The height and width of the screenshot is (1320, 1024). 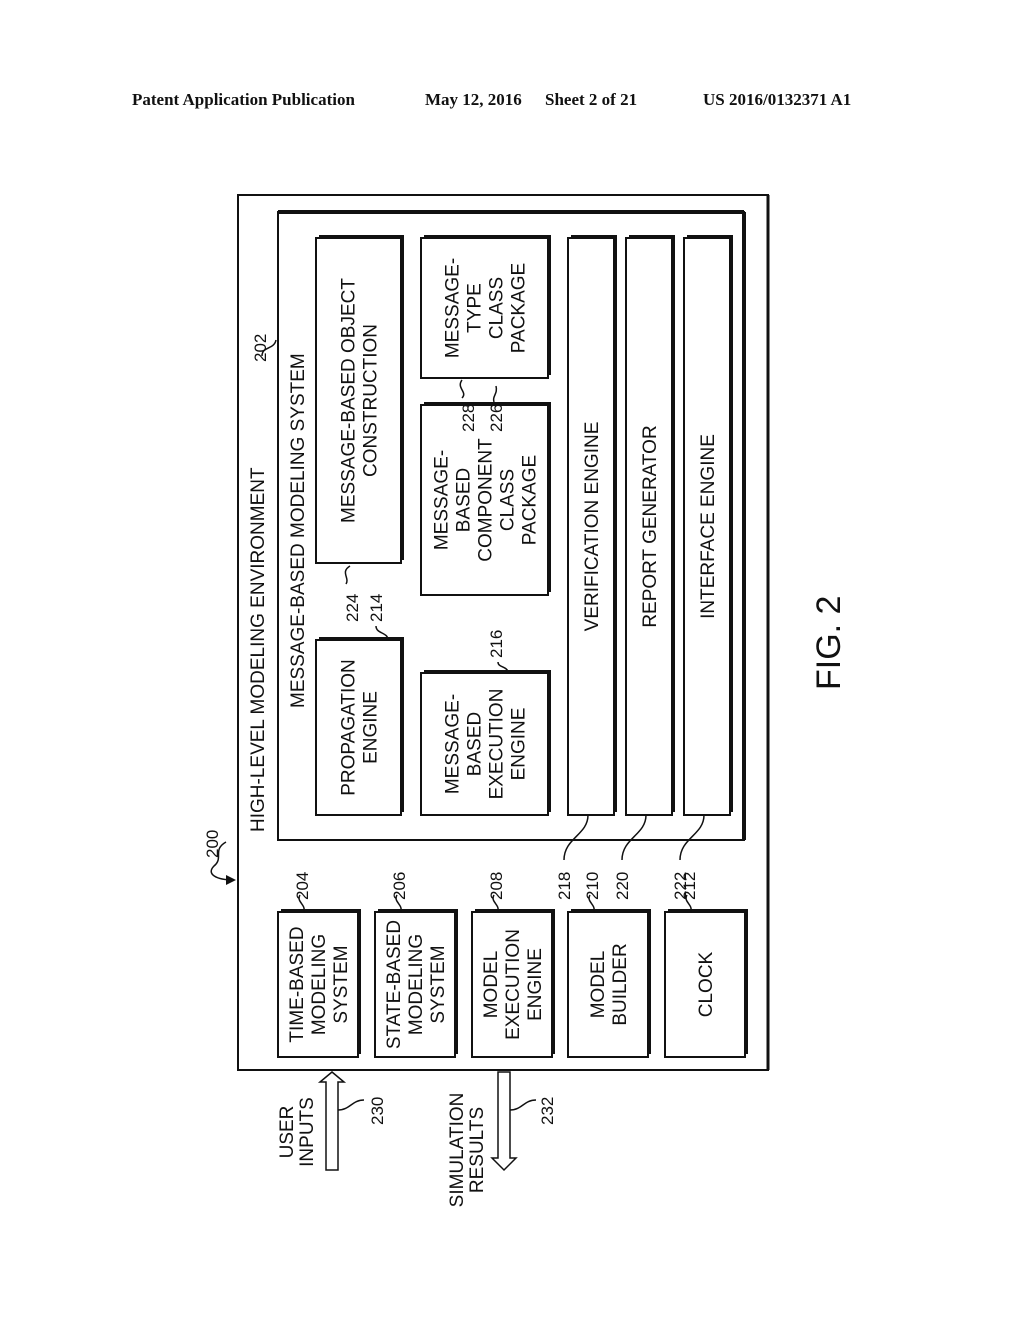 I want to click on inner-box-226-line: COMPONENT, so click(x=486, y=500).